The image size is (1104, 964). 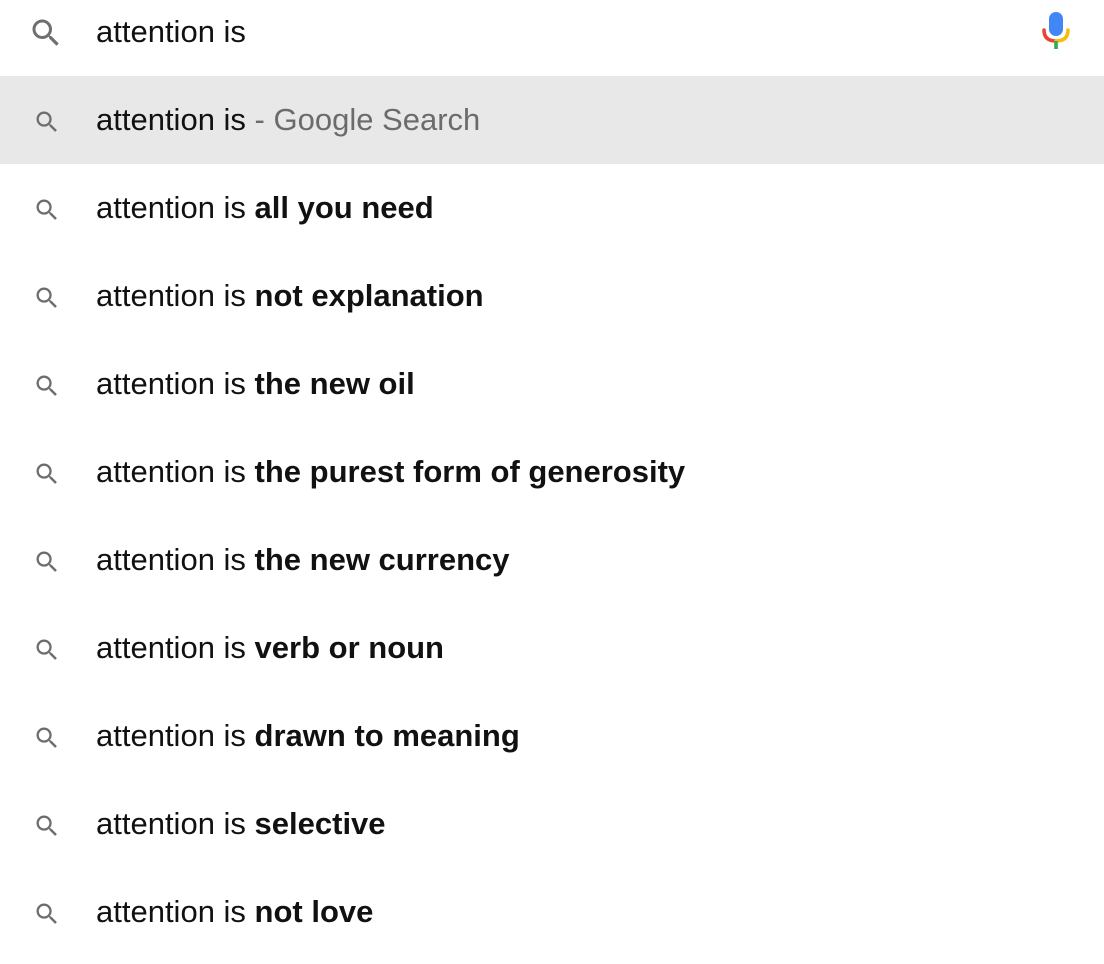 I want to click on suggestion-text: attention is all you need, so click(x=265, y=208).